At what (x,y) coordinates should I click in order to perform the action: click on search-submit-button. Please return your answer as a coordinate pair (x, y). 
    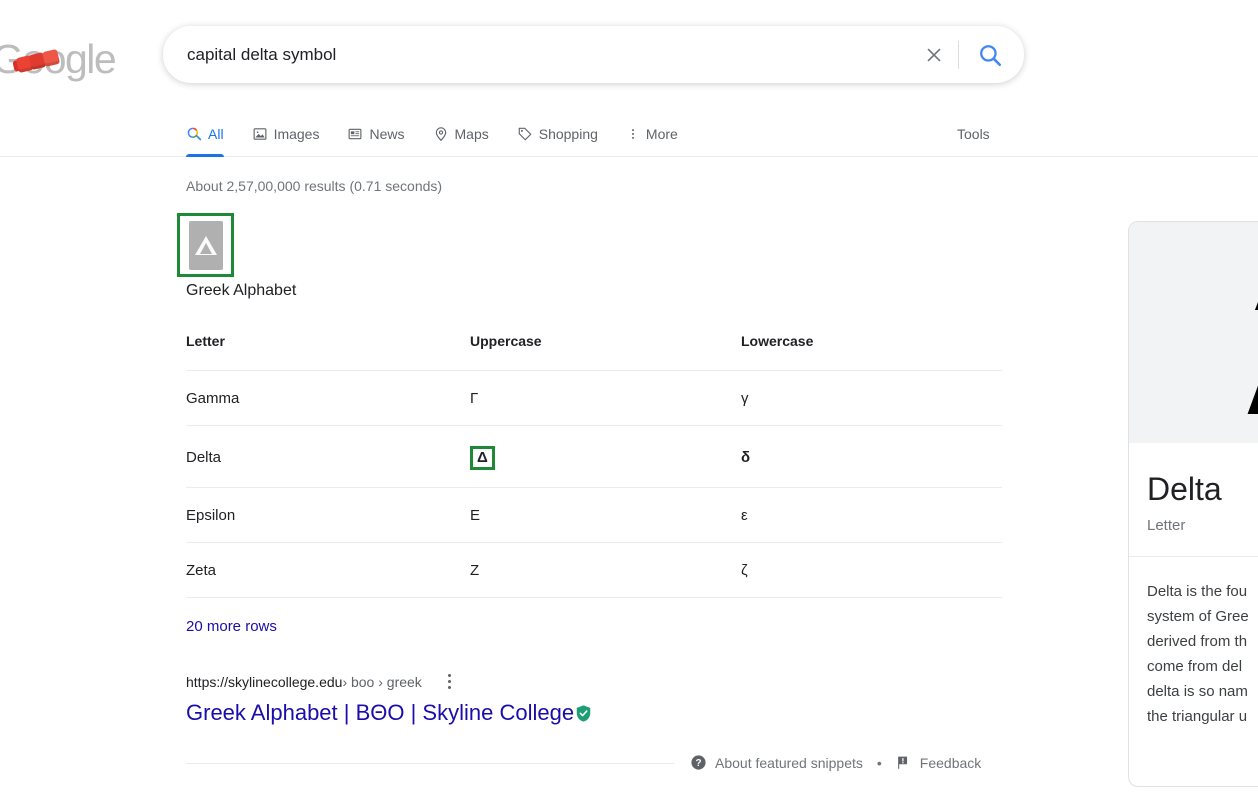
    Looking at the image, I should click on (990, 55).